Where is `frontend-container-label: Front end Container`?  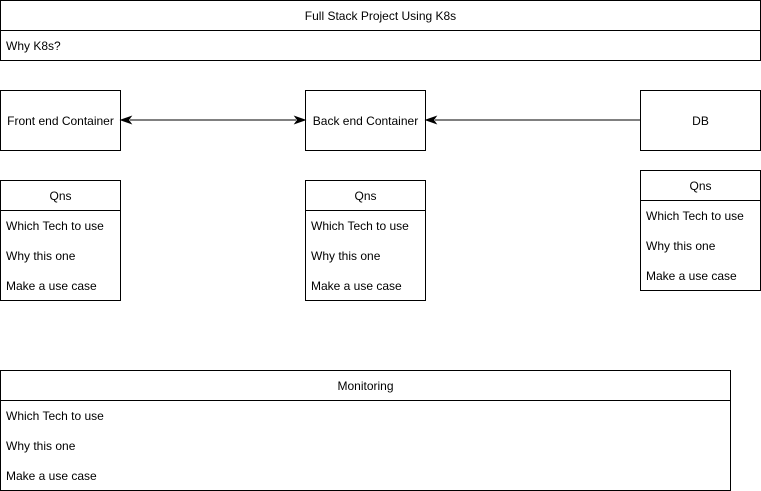
frontend-container-label: Front end Container is located at coordinates (60, 120).